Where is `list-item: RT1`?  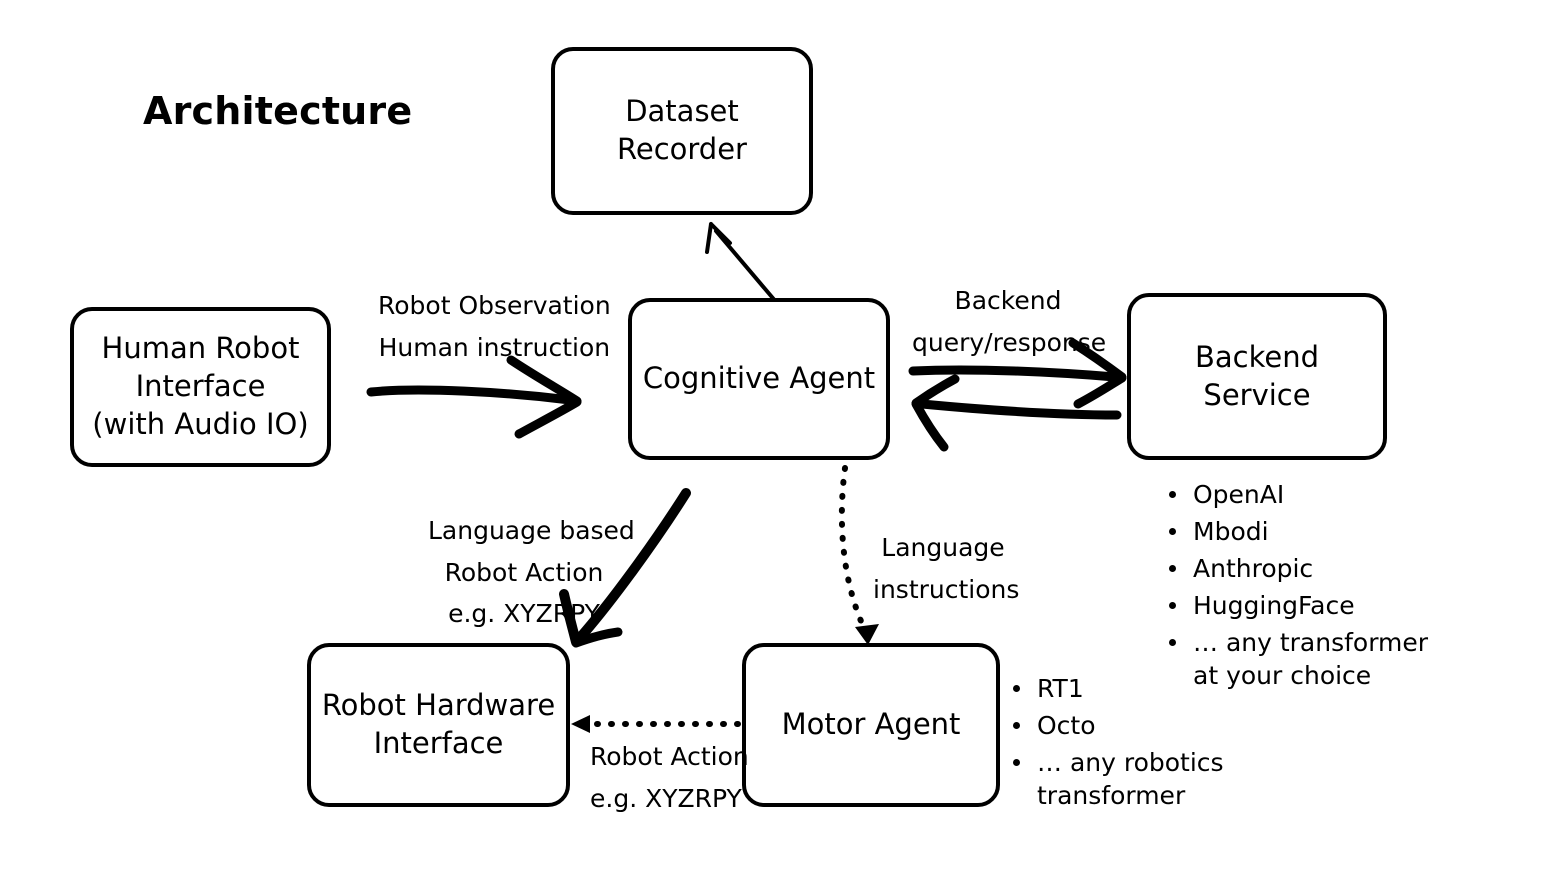 list-item: RT1 is located at coordinates (1122, 688).